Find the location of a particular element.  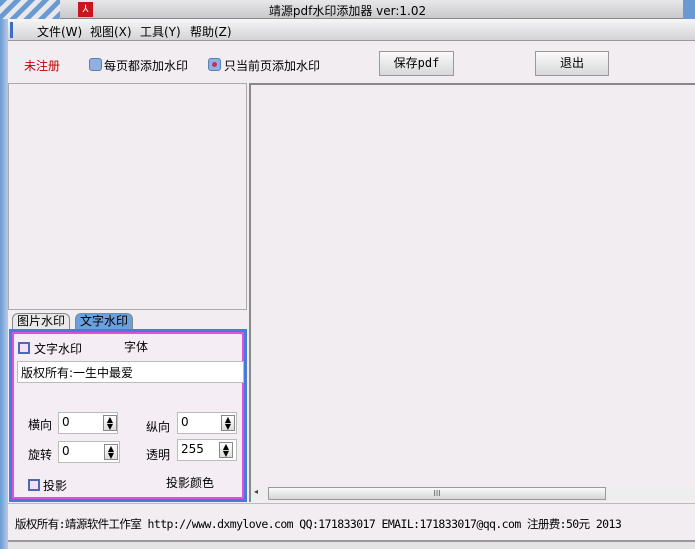

scroll-left-arrow-icon: ◂ is located at coordinates (256, 491).